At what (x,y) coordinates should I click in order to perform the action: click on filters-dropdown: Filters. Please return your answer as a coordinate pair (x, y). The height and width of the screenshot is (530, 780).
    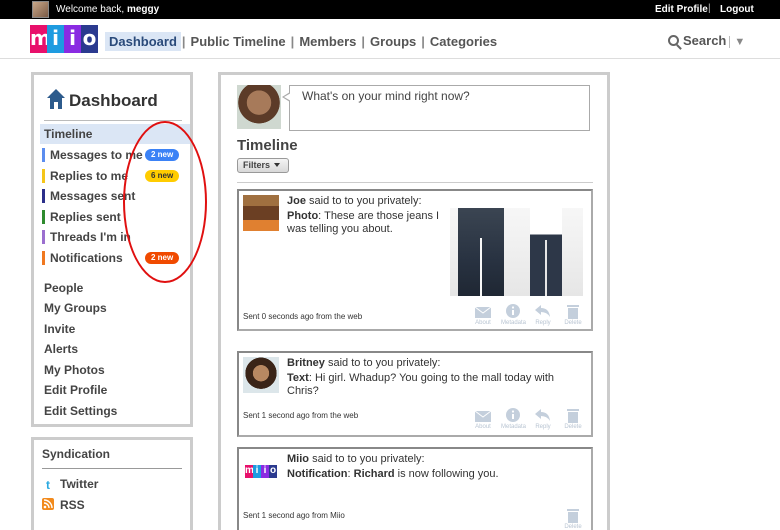
    Looking at the image, I should click on (263, 165).